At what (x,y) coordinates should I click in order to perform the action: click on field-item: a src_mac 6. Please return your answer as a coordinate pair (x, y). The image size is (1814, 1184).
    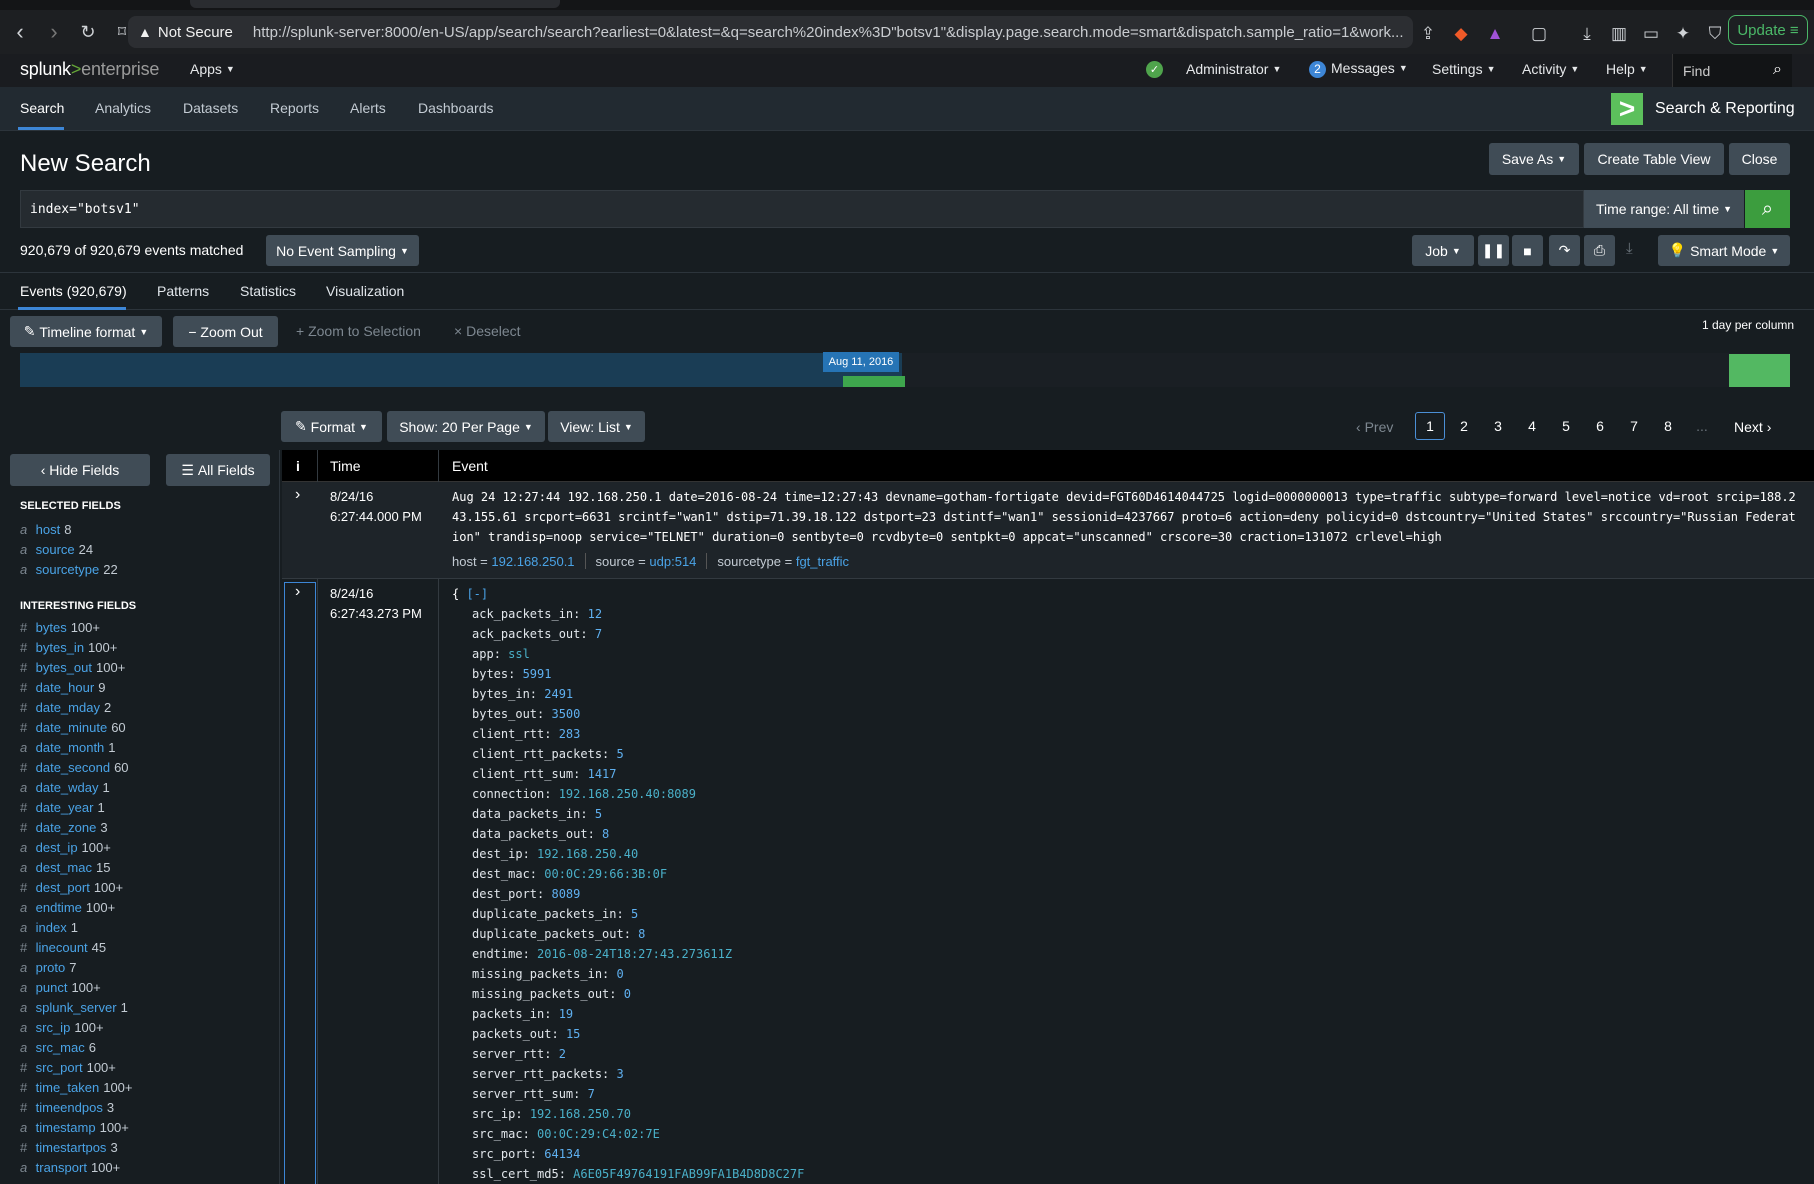
    Looking at the image, I should click on (58, 1047).